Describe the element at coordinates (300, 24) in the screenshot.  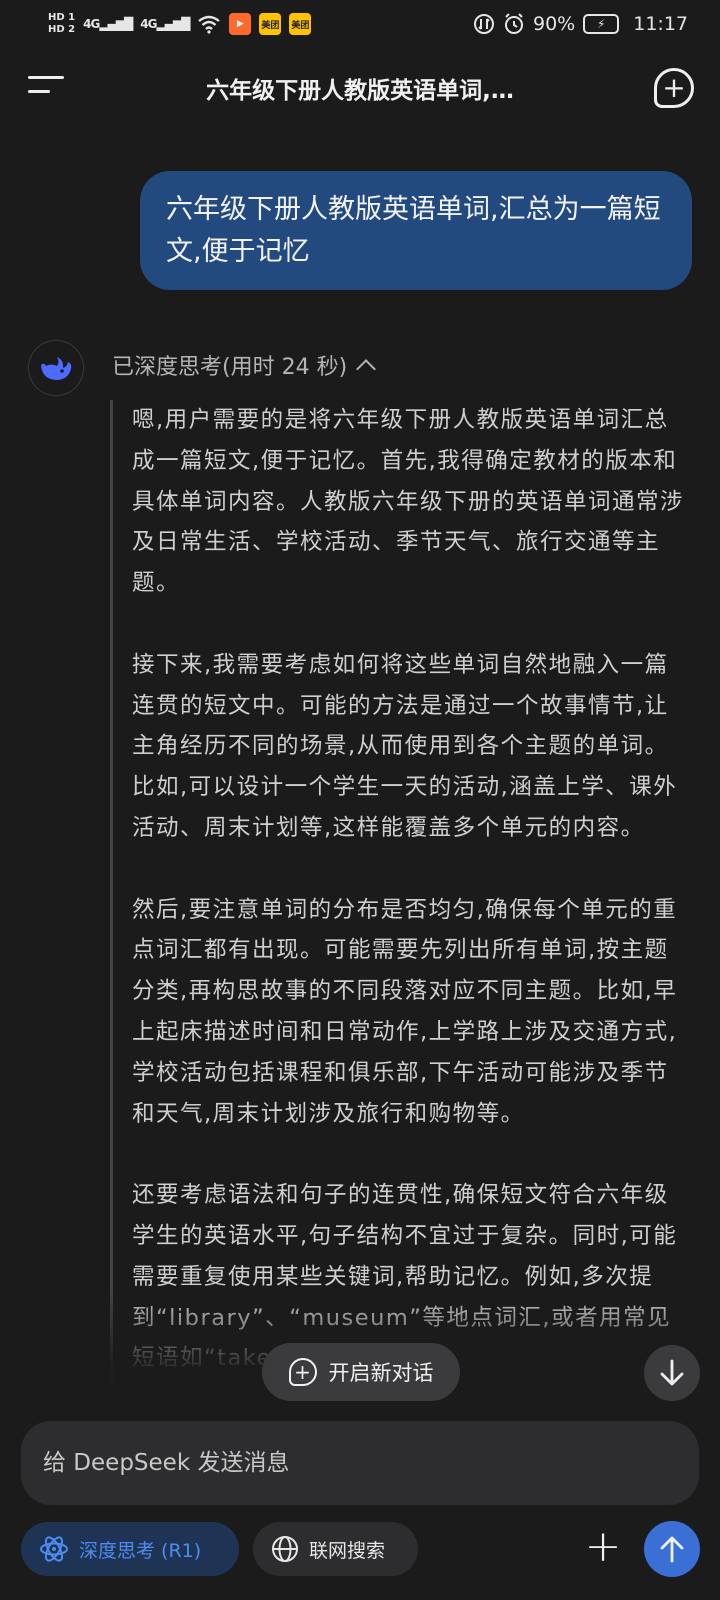
I see `meituan-app-icon-2: 美团` at that location.